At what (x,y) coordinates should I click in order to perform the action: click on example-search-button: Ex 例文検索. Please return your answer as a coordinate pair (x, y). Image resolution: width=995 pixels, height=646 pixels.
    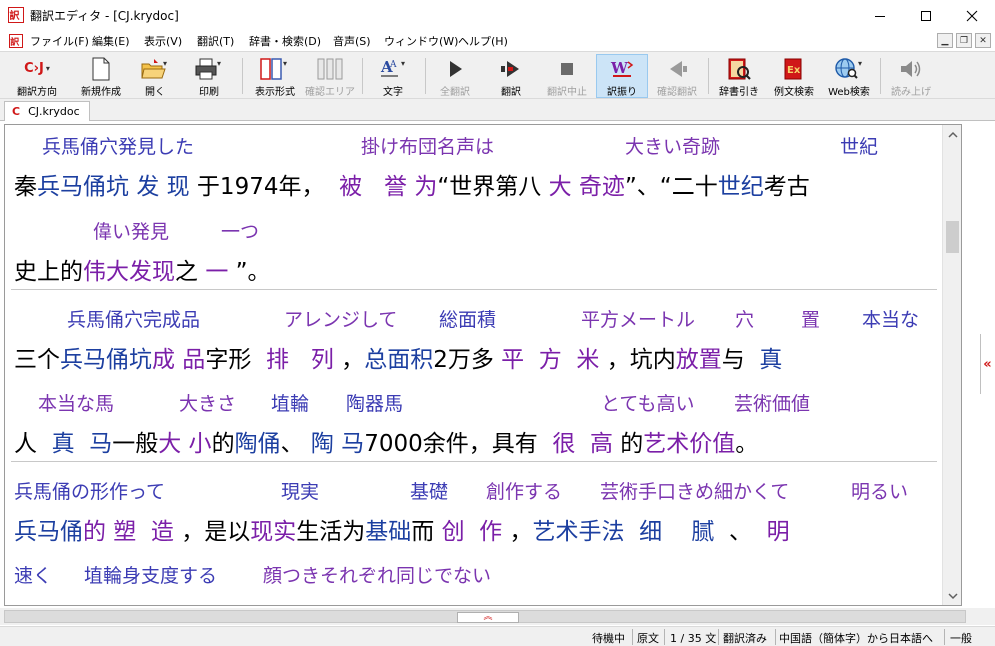
    Looking at the image, I should click on (794, 76).